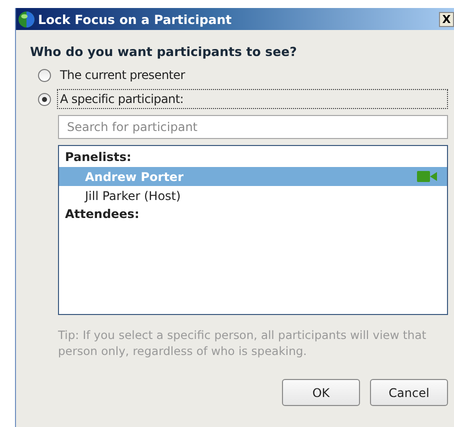 The image size is (454, 427). Describe the element at coordinates (409, 392) in the screenshot. I see `dialog-button: Cancel` at that location.